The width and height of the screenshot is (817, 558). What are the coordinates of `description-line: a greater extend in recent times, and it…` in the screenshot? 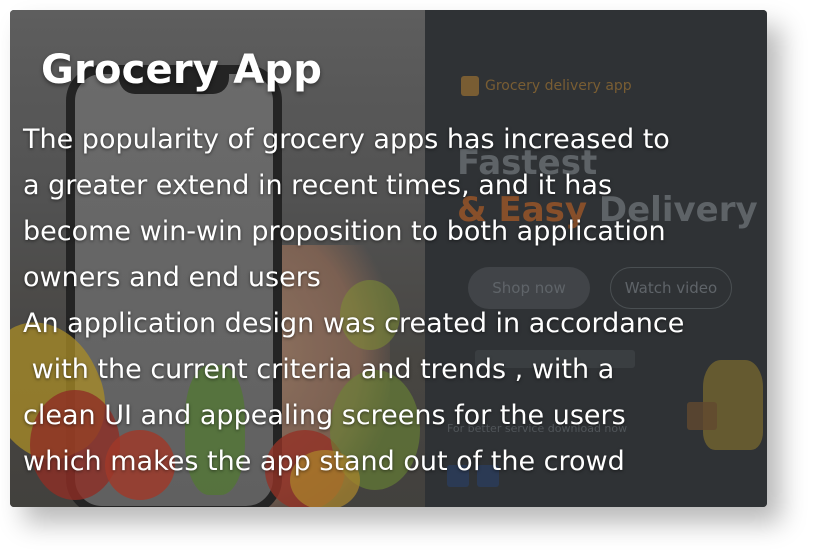 It's located at (318, 185).